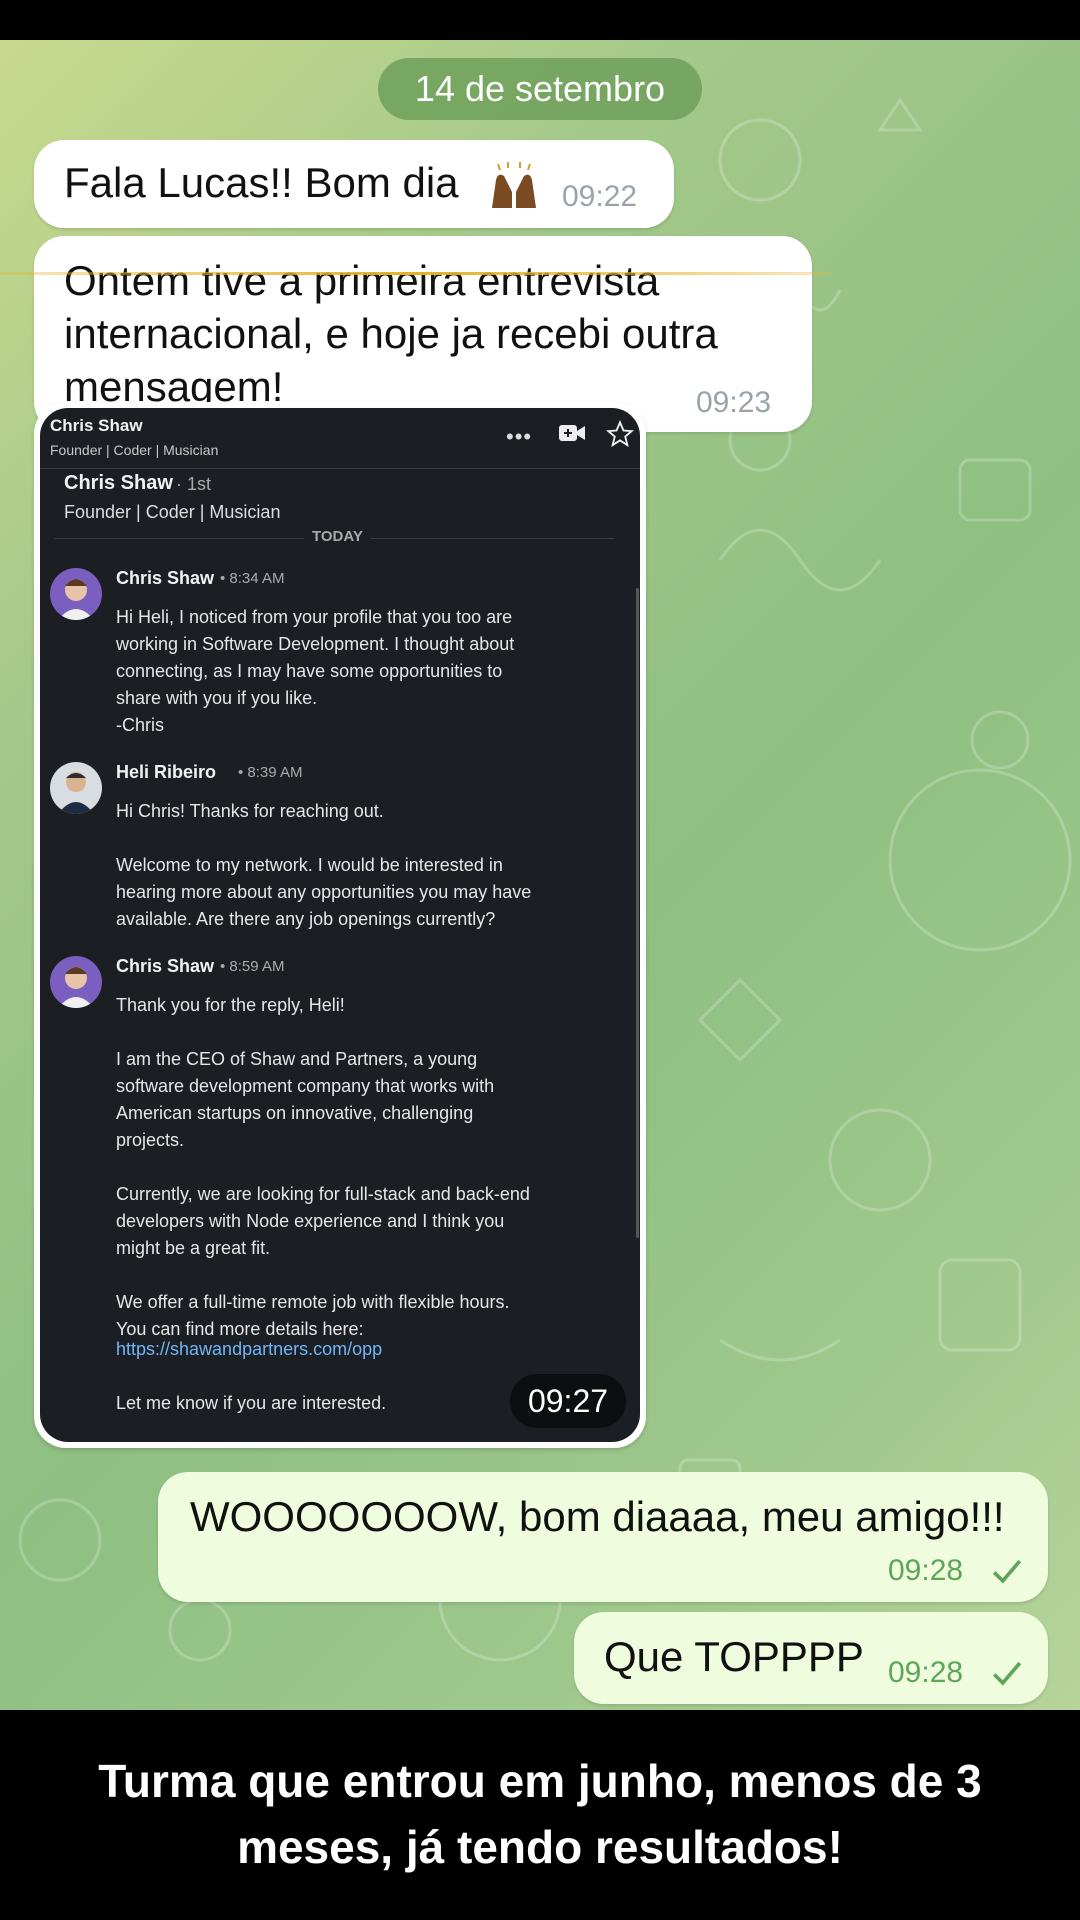  What do you see at coordinates (251, 1403) in the screenshot?
I see `linkedin-message-text: Let me know if you are interested.` at bounding box center [251, 1403].